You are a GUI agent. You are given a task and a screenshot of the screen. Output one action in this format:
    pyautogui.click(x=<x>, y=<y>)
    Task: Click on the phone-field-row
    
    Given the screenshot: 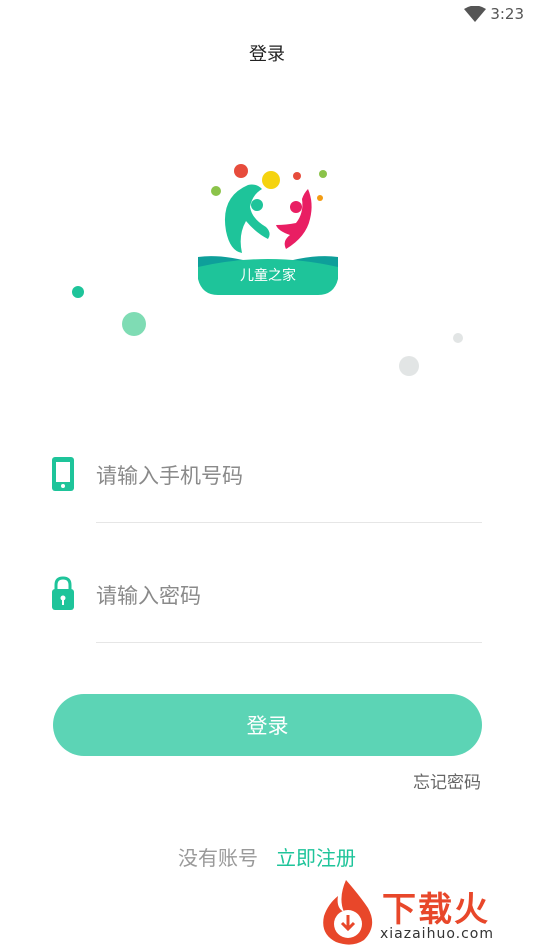 What is the action you would take?
    pyautogui.click(x=266, y=491)
    